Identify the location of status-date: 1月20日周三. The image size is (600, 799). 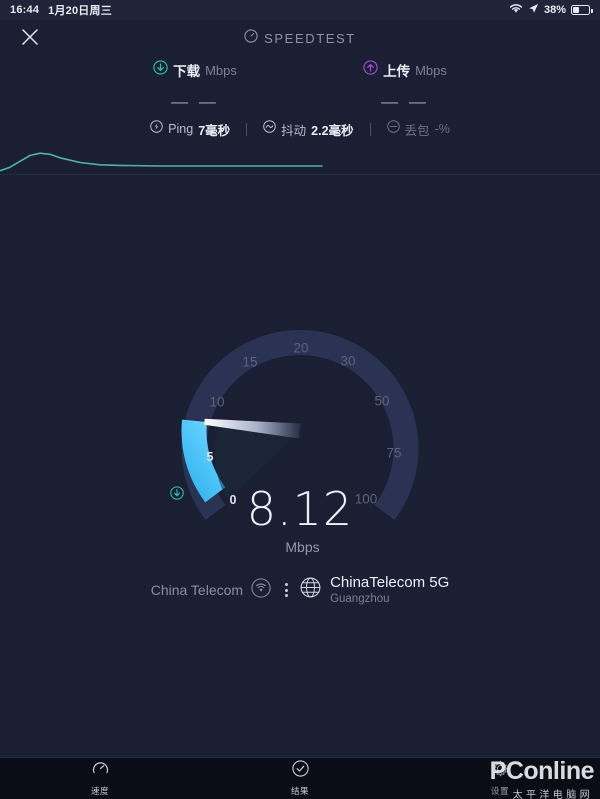
(80, 11).